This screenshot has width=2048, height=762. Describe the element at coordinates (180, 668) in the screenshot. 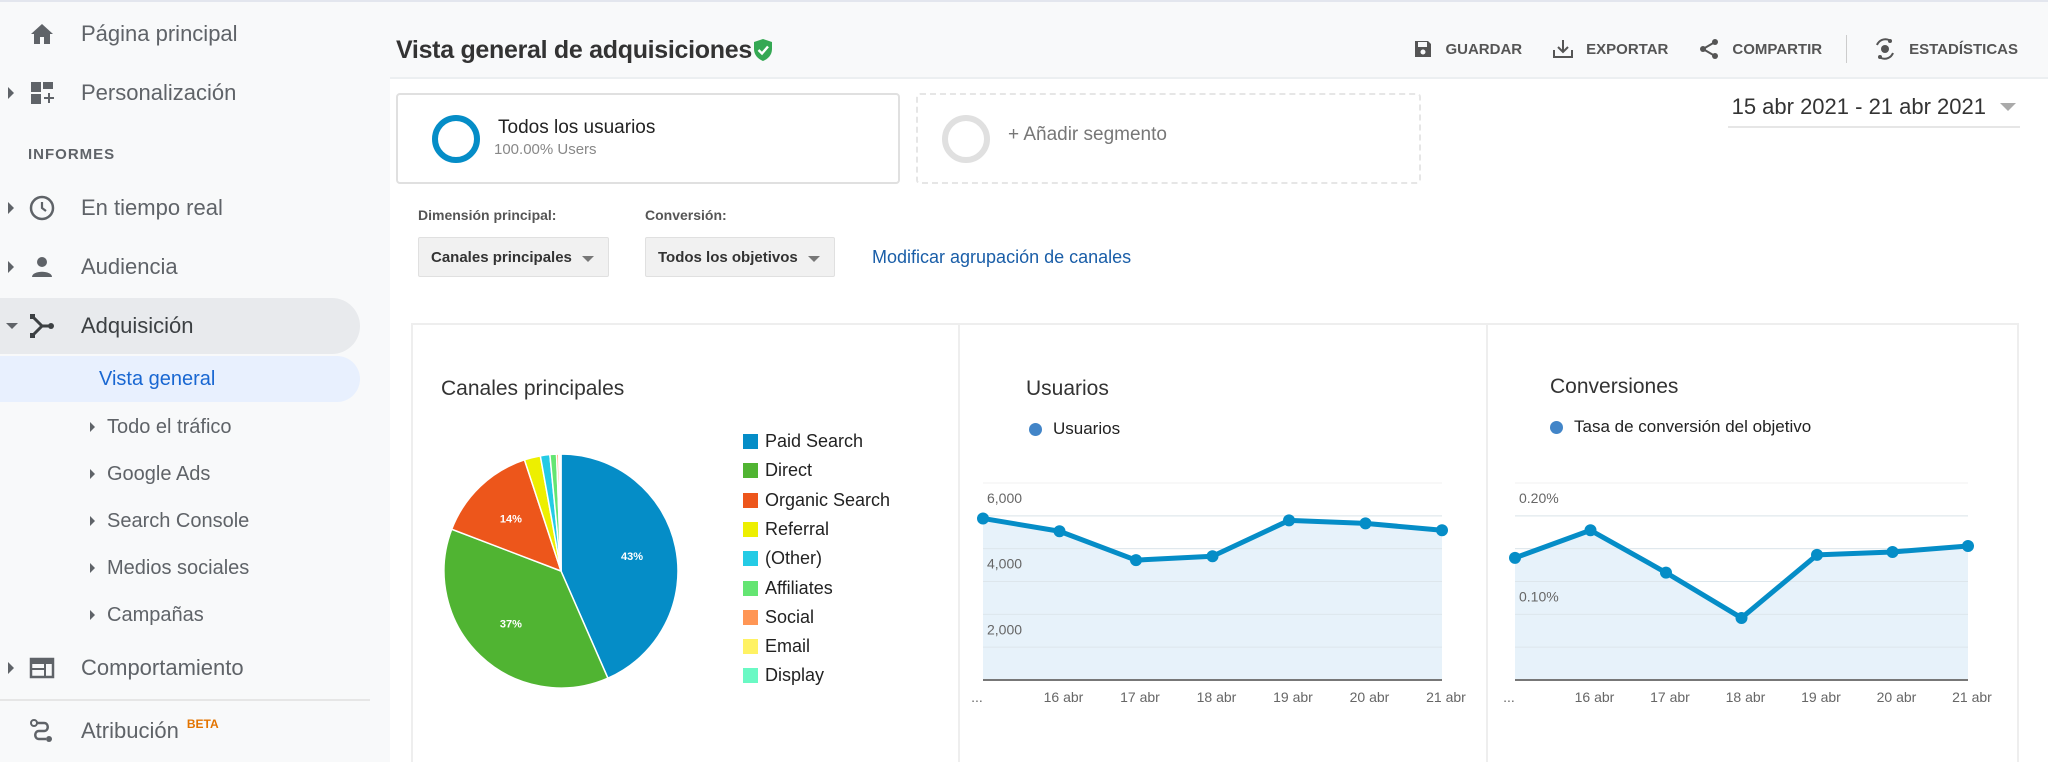

I see `nav-item-behavior: Comportamiento` at that location.